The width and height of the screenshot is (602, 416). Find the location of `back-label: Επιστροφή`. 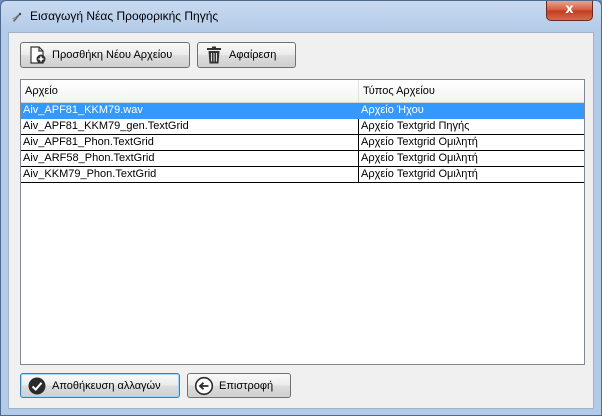

back-label: Επιστροφή is located at coordinates (246, 385).